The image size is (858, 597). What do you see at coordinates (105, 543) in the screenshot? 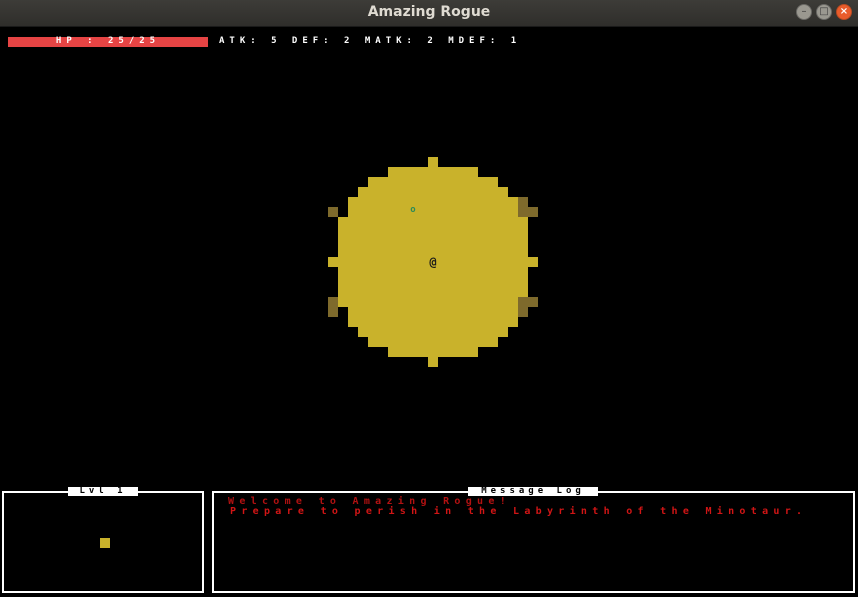
I see `minimap-room` at bounding box center [105, 543].